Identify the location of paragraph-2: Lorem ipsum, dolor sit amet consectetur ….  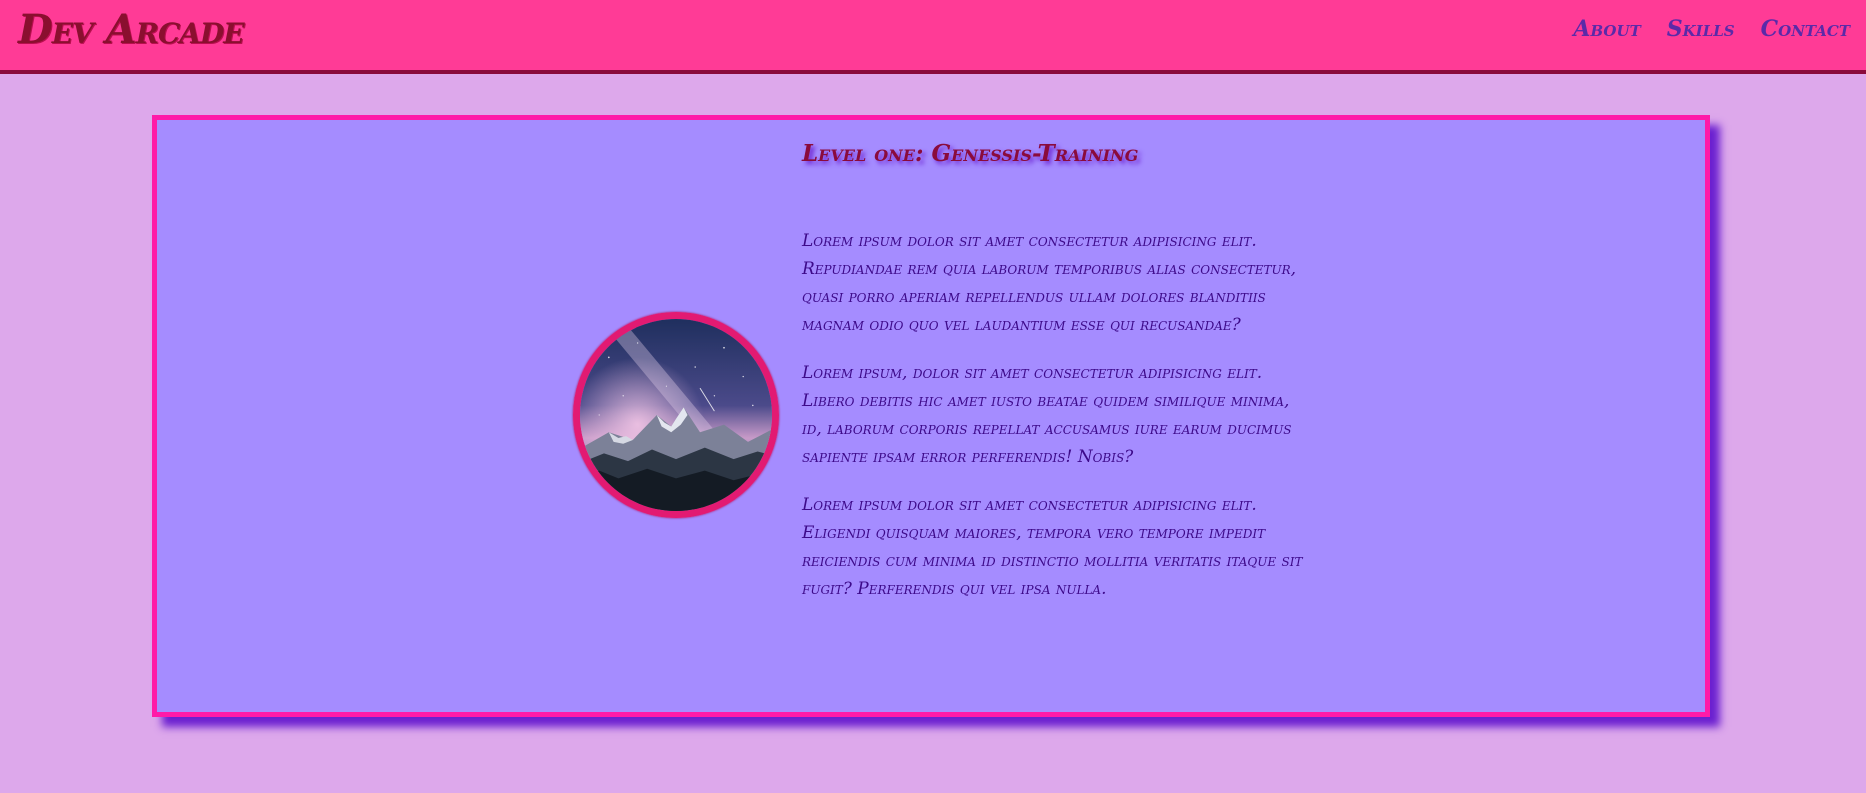
(1047, 415).